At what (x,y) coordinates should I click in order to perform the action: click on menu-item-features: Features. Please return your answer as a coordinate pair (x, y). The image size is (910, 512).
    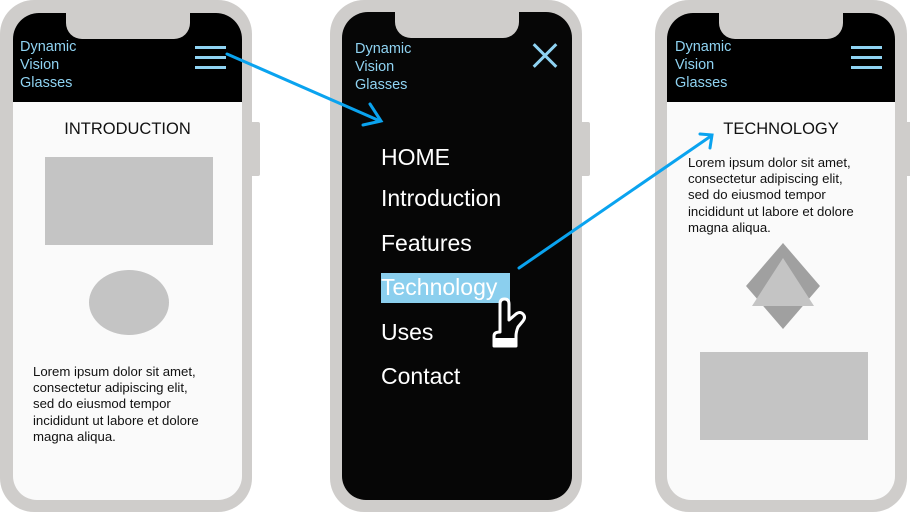
    Looking at the image, I should click on (426, 243).